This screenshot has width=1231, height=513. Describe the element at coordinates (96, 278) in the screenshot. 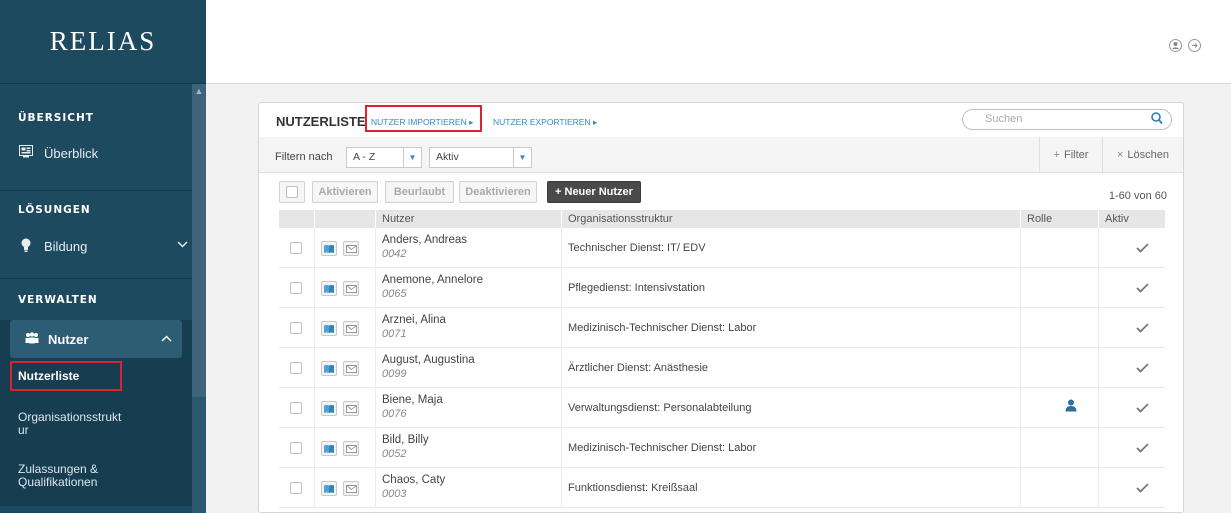

I see `divider` at that location.